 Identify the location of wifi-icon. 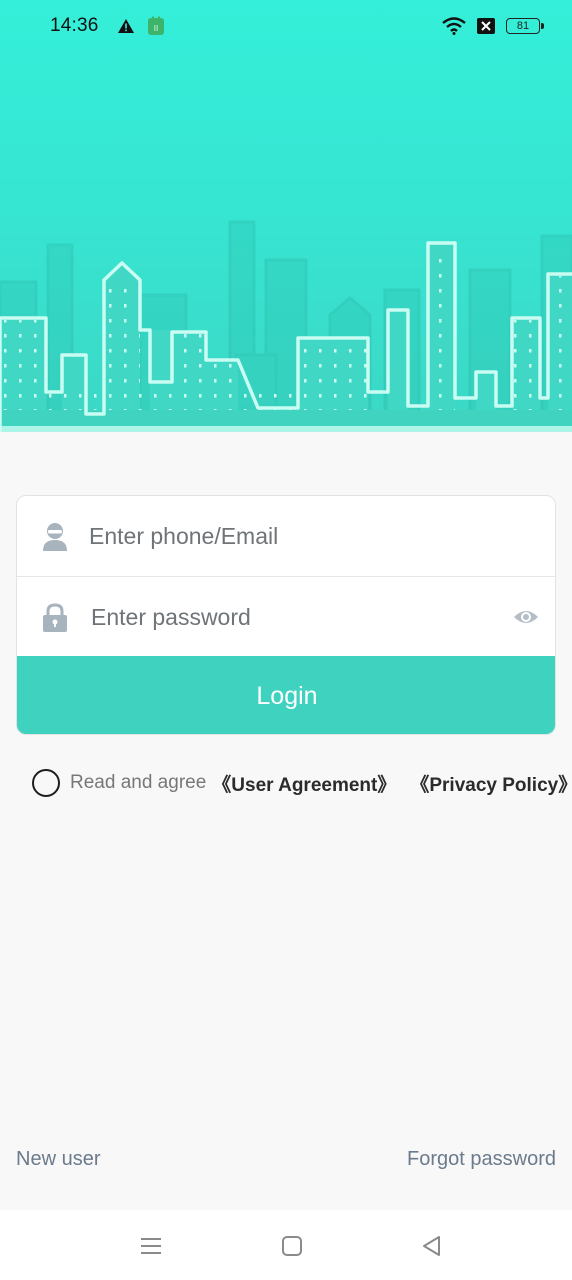
(454, 26).